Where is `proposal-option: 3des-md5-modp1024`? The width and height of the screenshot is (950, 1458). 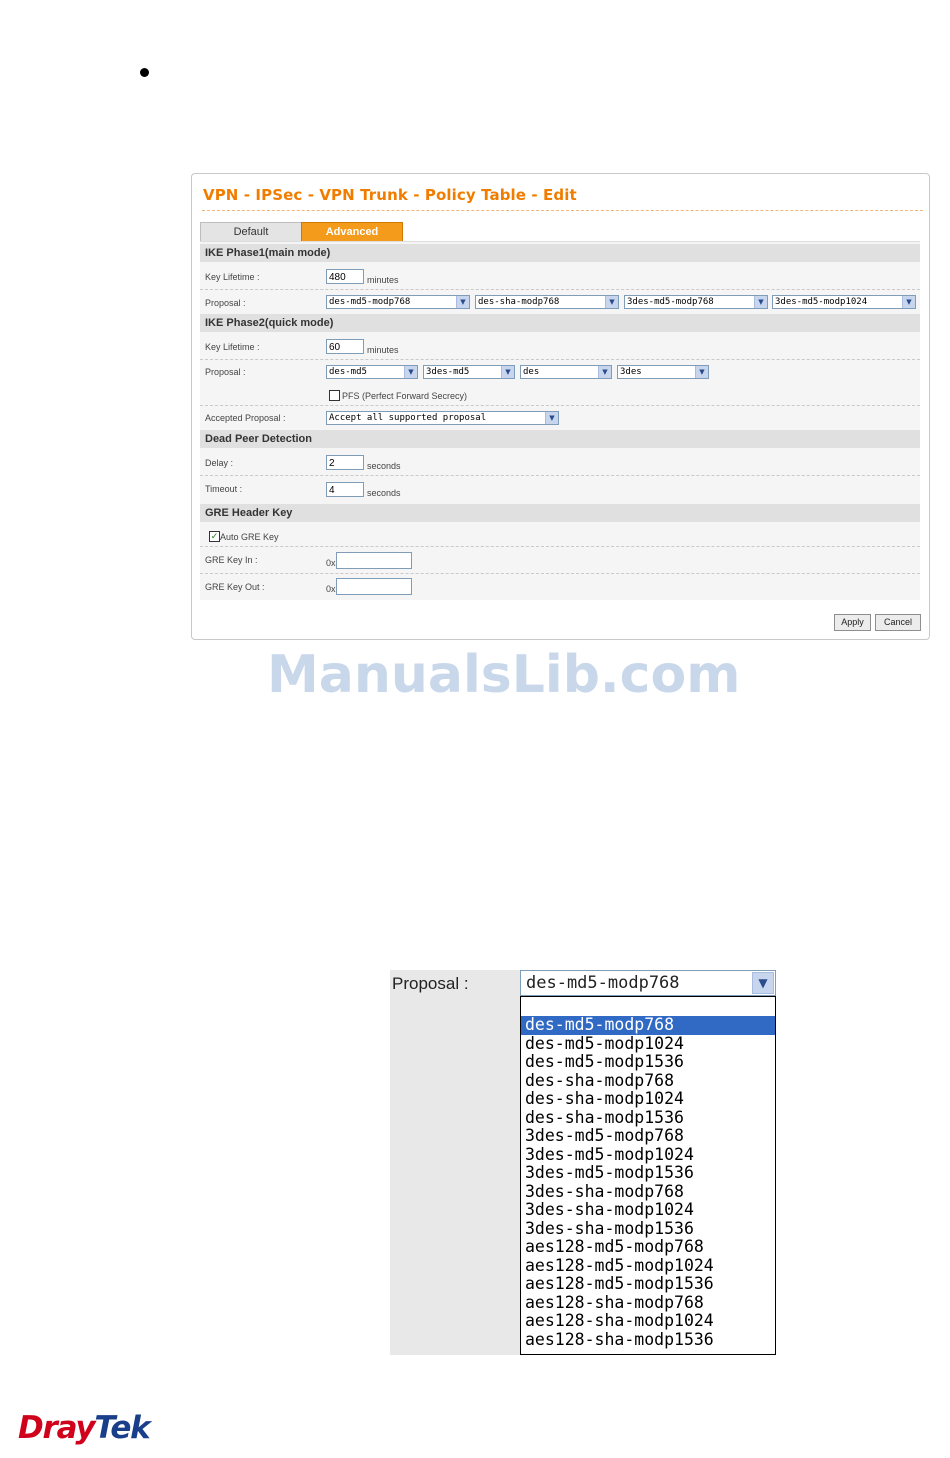
proposal-option: 3des-md5-modp1024 is located at coordinates (648, 1155).